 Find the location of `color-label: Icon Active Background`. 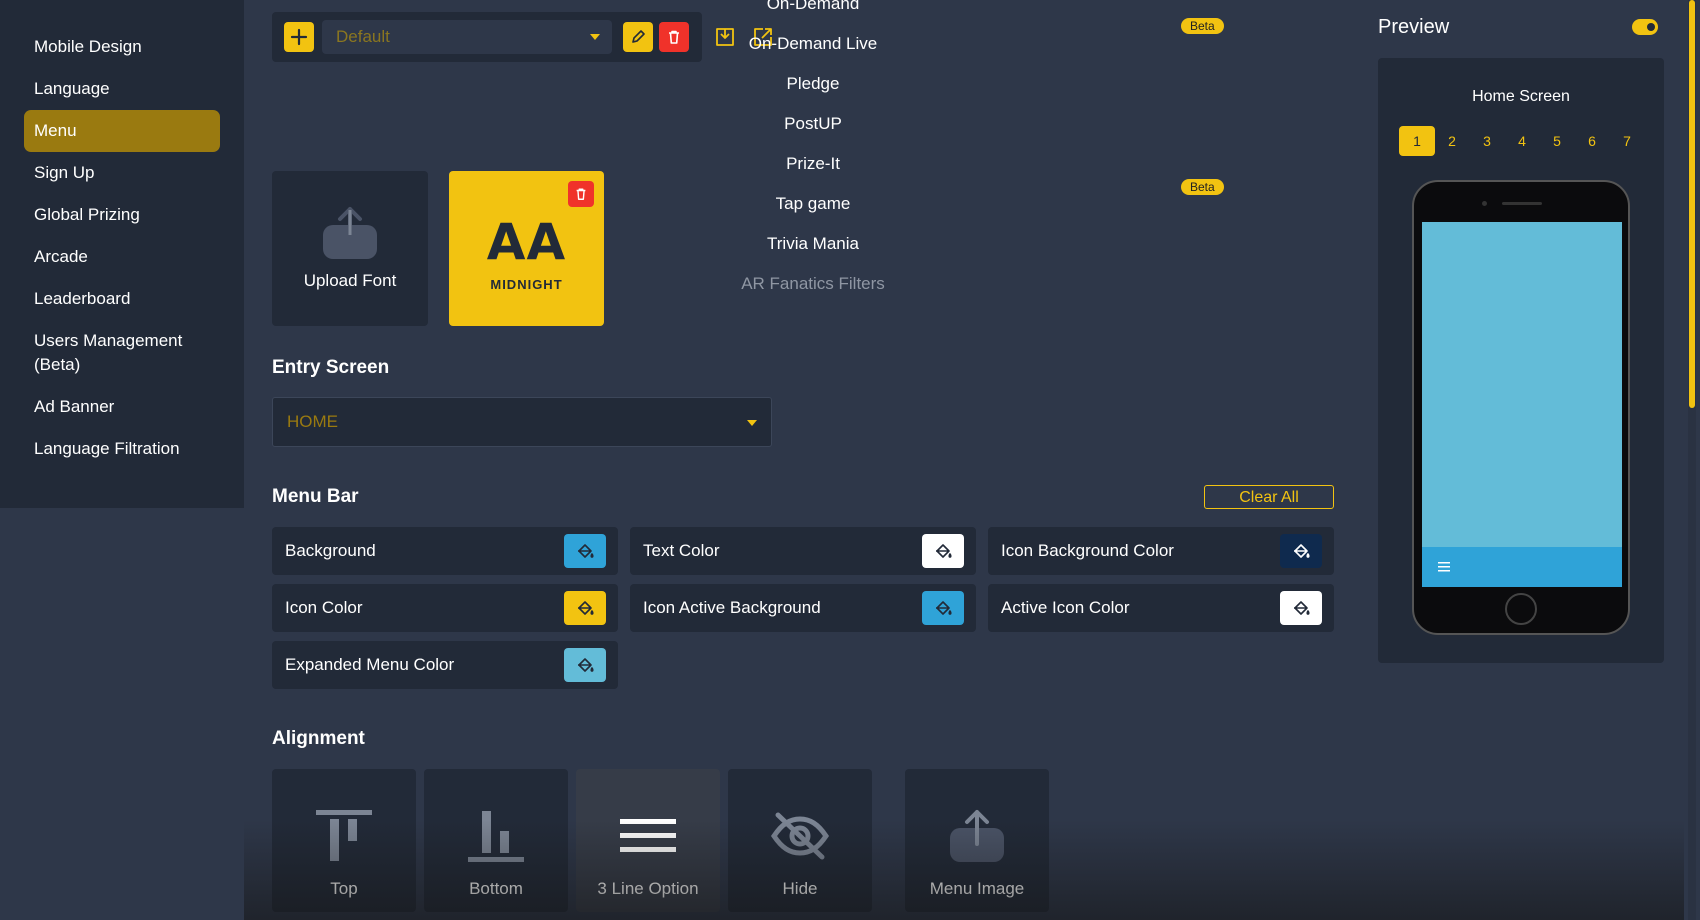

color-label: Icon Active Background is located at coordinates (732, 607).